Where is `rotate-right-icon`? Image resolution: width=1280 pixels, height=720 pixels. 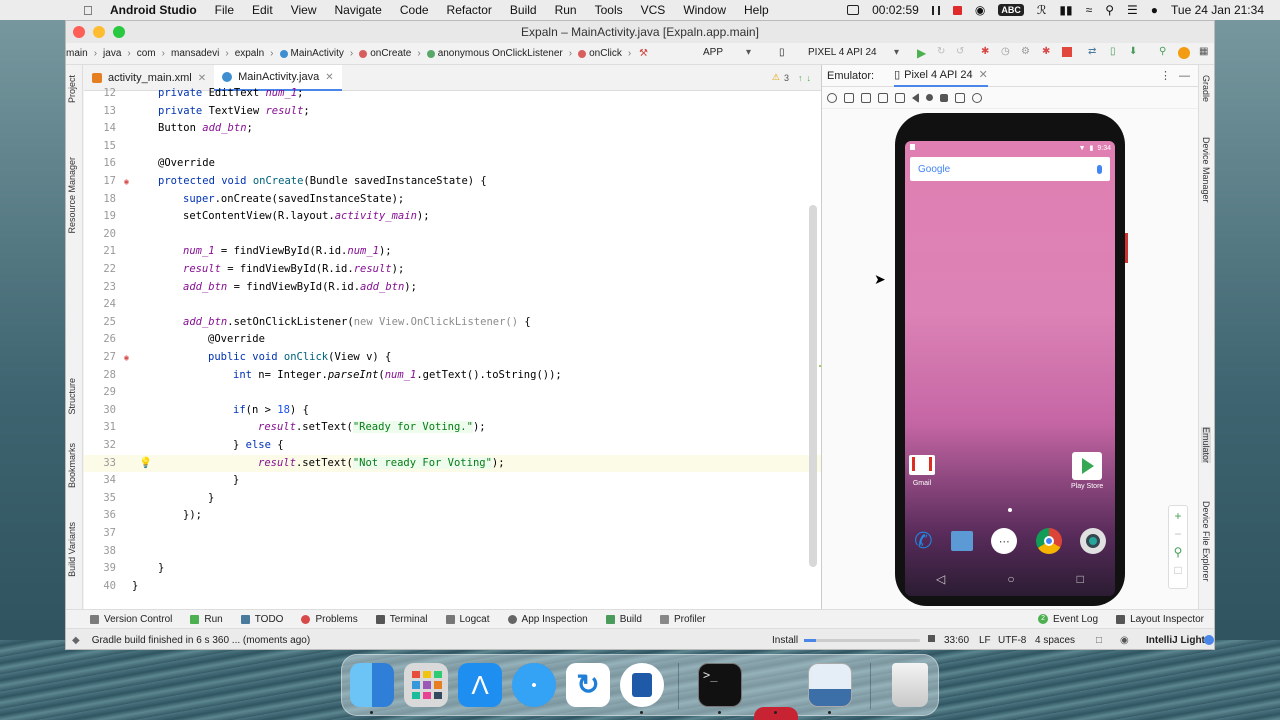 rotate-right-icon is located at coordinates (900, 97).